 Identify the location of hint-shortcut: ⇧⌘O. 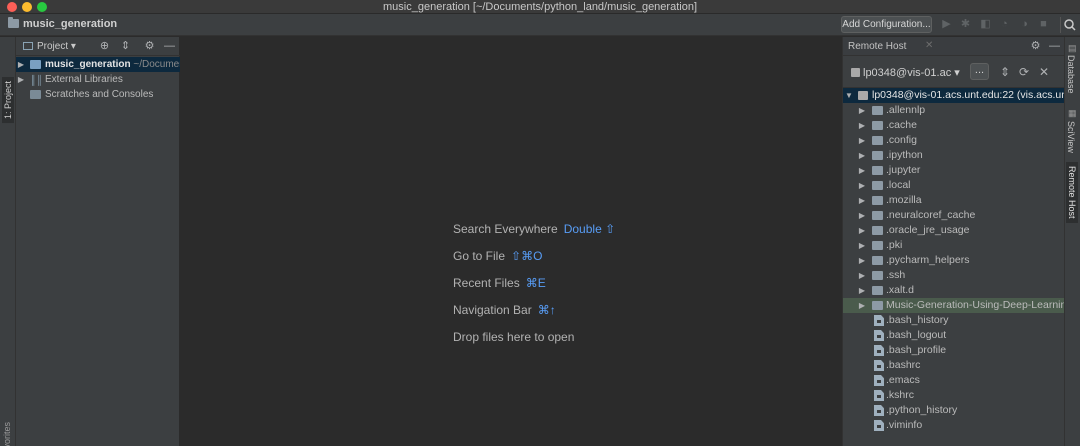
(527, 256).